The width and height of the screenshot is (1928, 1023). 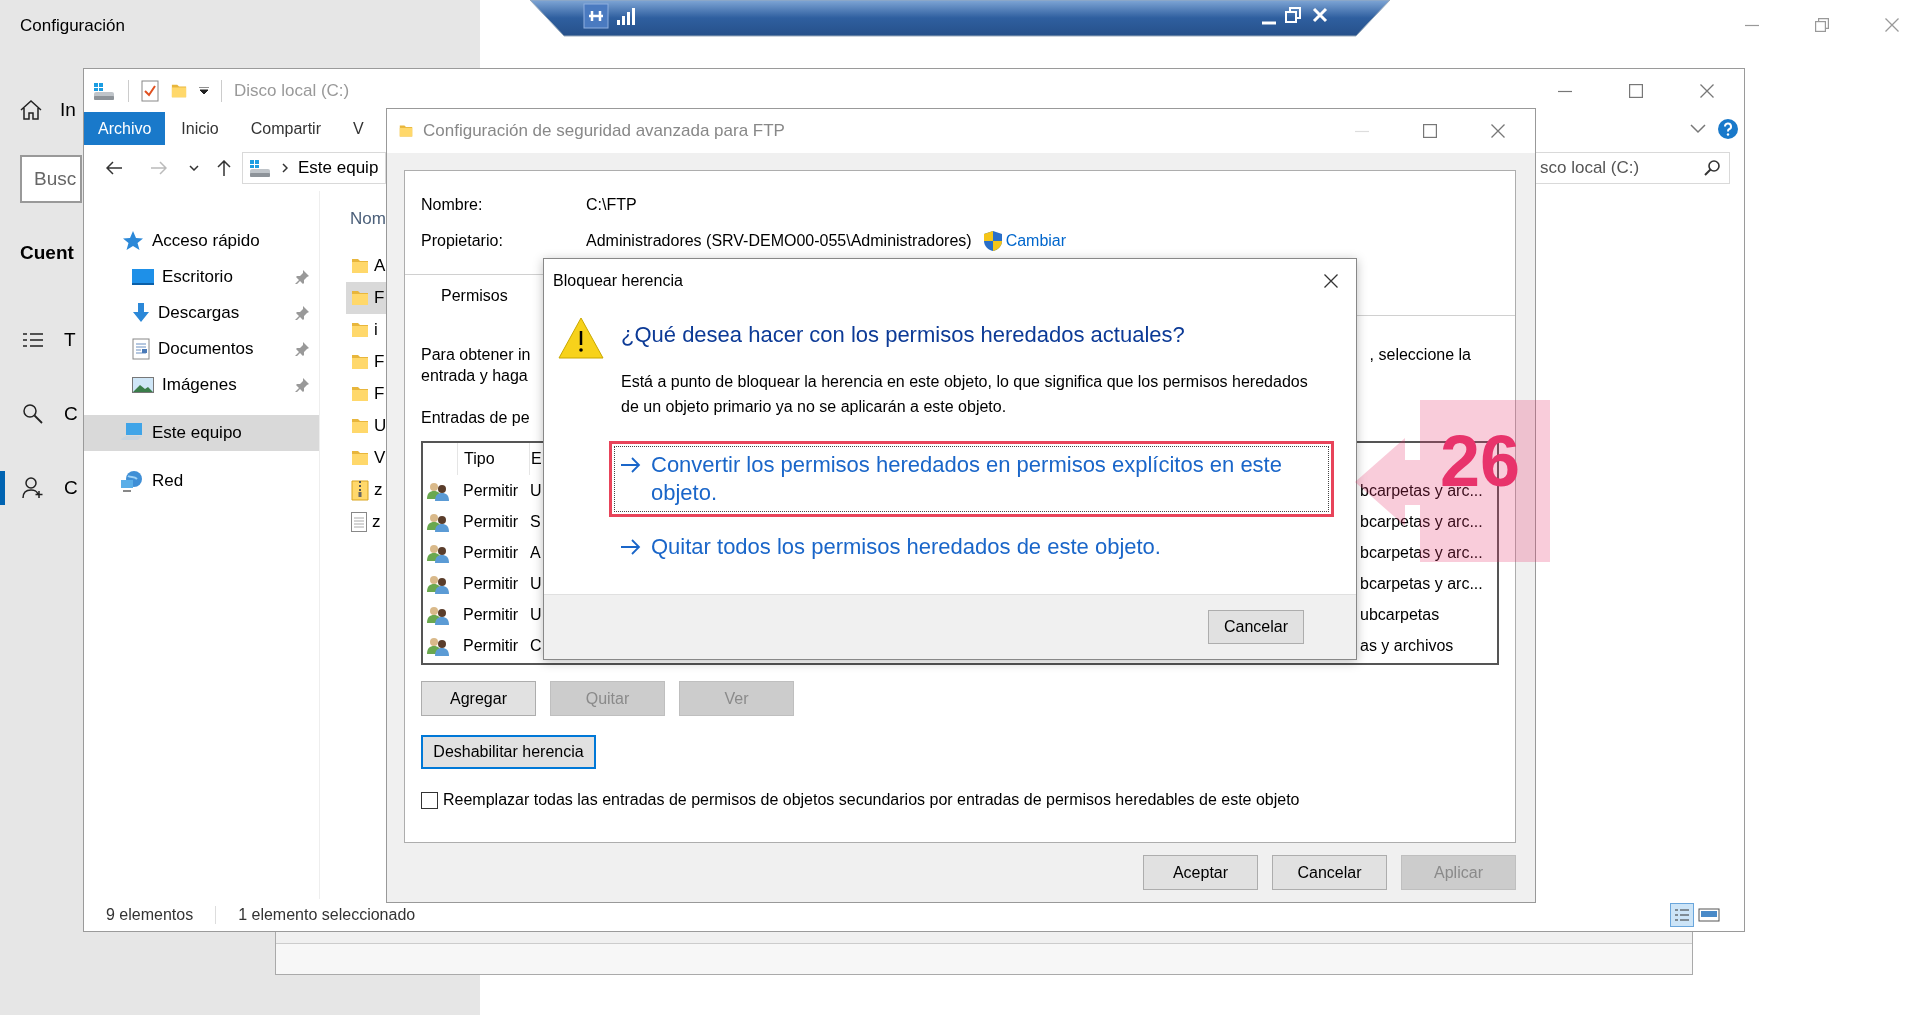 I want to click on instruction-text: , seleccione la, so click(x=1420, y=355).